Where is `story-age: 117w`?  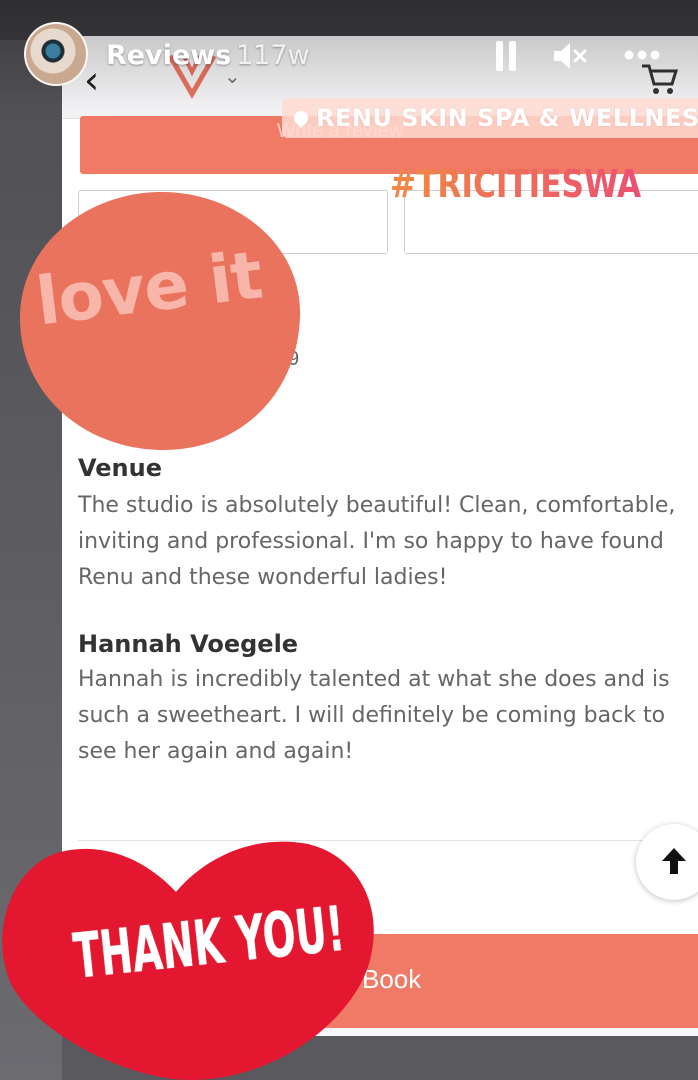
story-age: 117w is located at coordinates (273, 55).